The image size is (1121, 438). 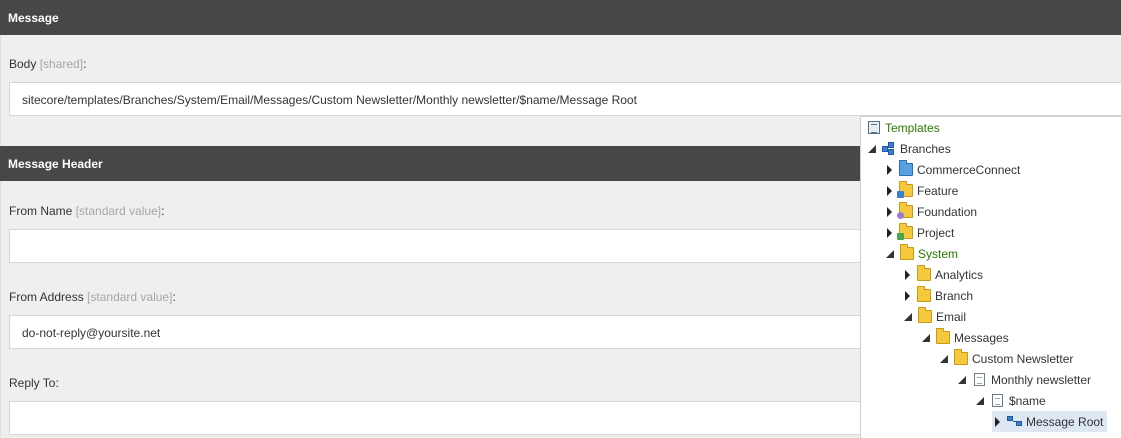 I want to click on branch-icon, so click(x=889, y=148).